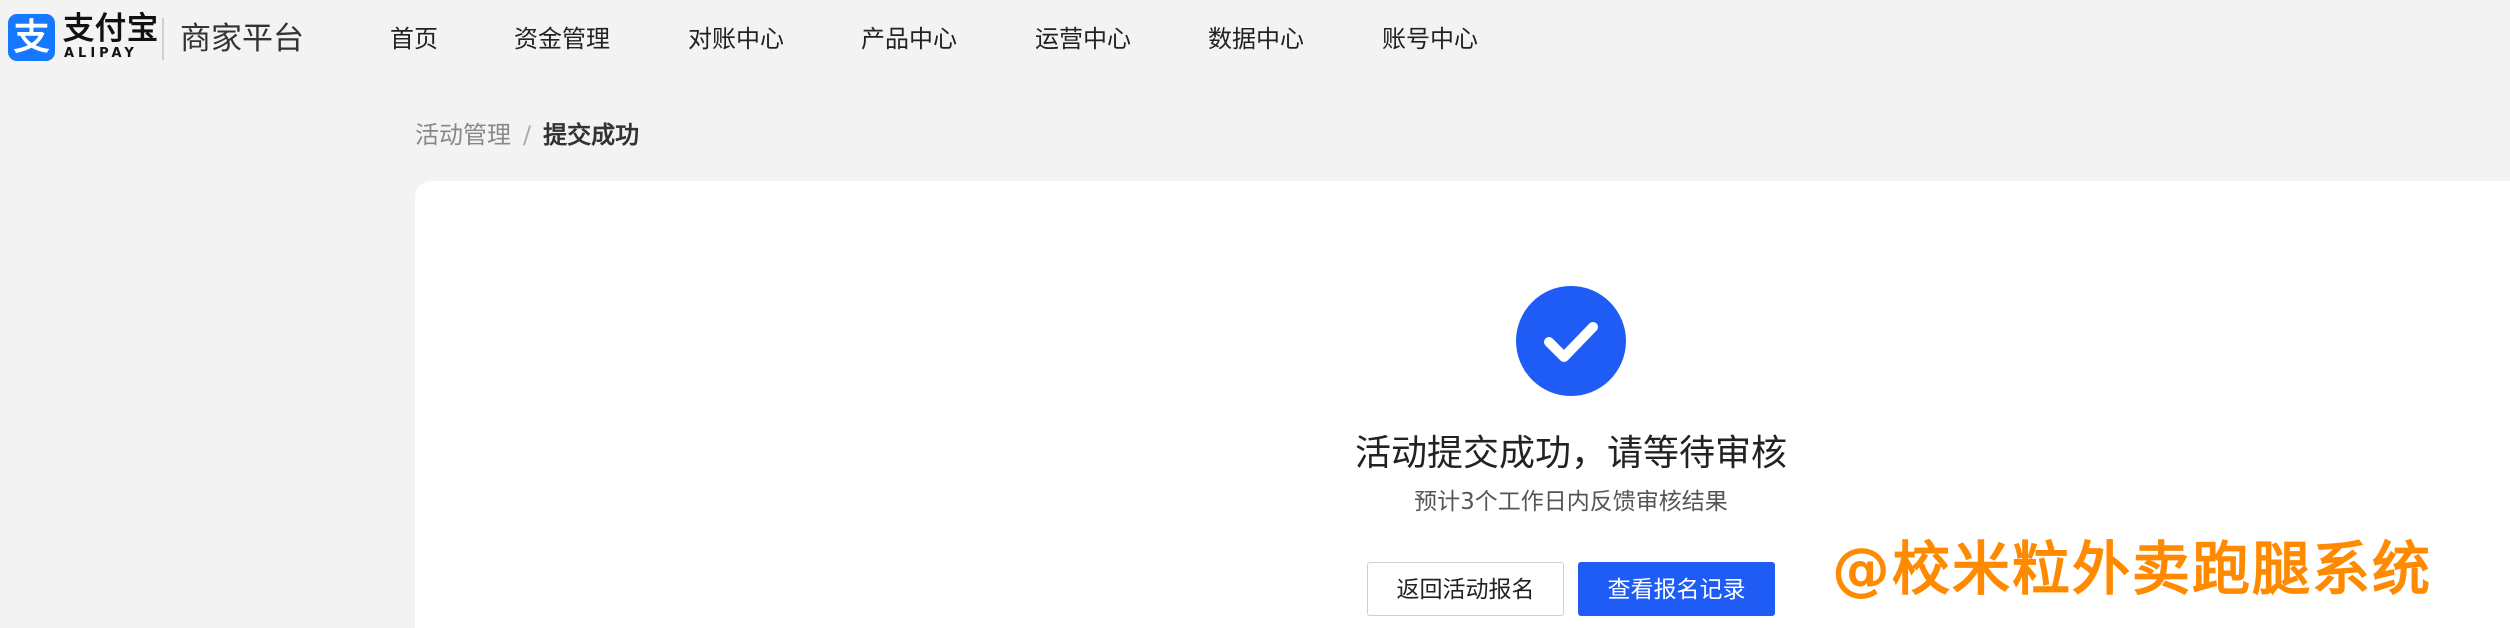 This screenshot has height=628, width=2510. What do you see at coordinates (242, 39) in the screenshot?
I see `platform-title: 商家平台` at bounding box center [242, 39].